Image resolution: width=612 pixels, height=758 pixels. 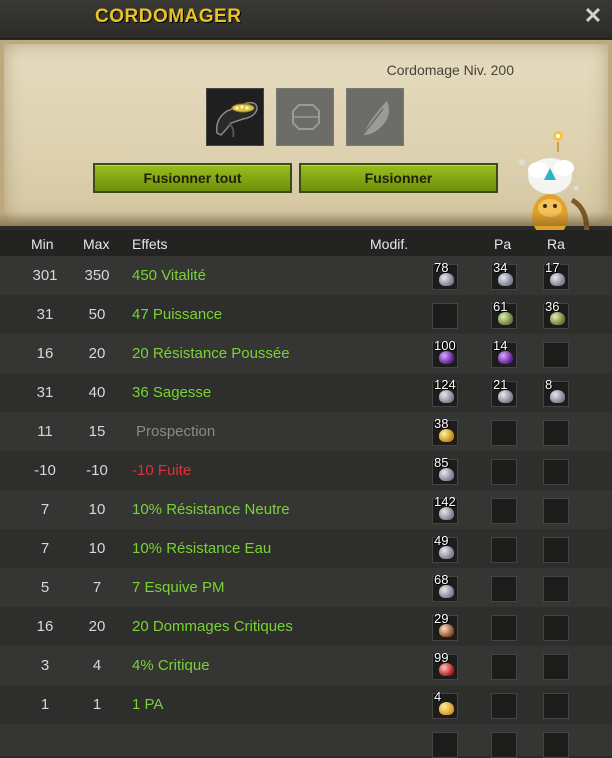 I want to click on effect-label: 7 Esquive PM, so click(x=178, y=587).